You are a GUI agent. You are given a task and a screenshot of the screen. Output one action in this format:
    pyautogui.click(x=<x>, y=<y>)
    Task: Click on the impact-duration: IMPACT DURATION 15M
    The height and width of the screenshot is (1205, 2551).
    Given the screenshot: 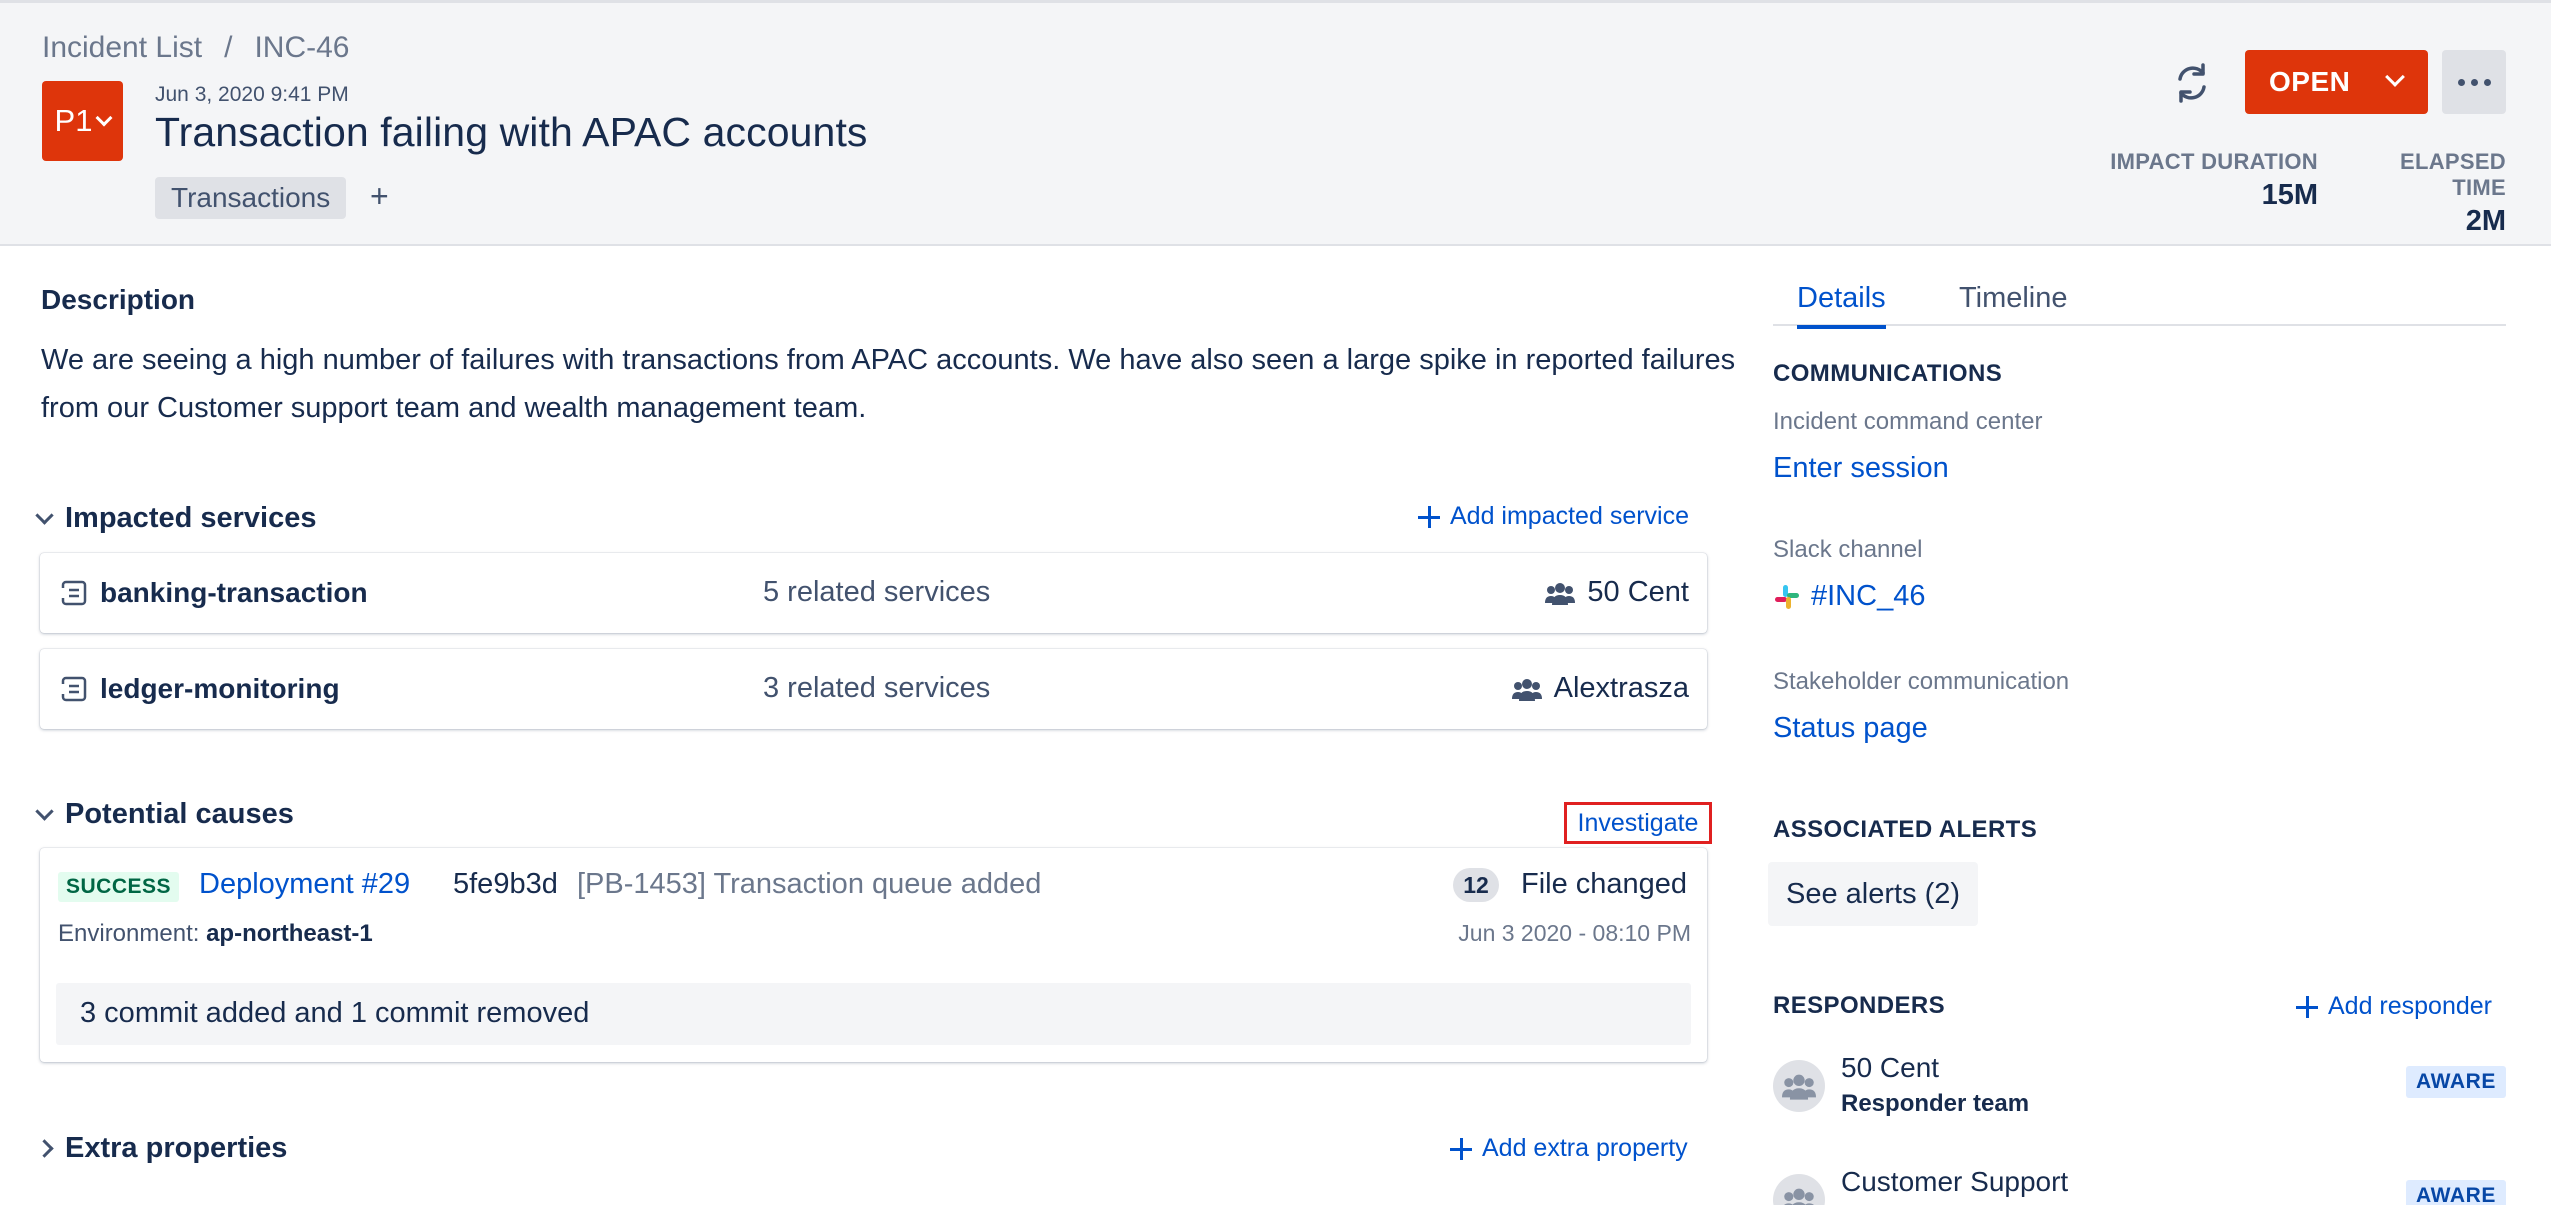 What is the action you would take?
    pyautogui.click(x=2212, y=180)
    